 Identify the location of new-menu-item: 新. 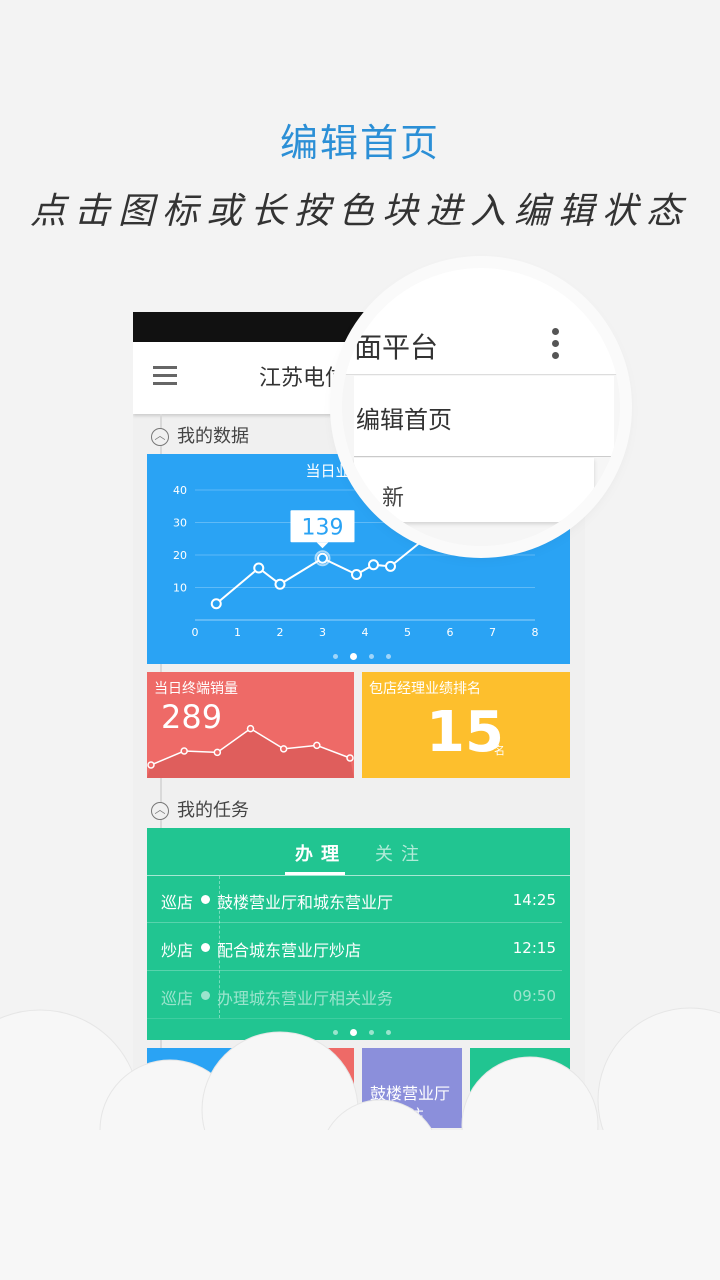
(393, 496).